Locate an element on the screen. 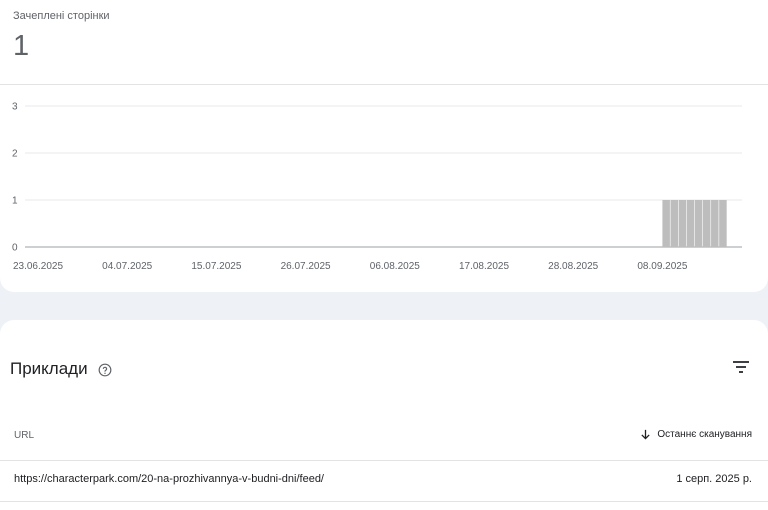  arrow-down-icon is located at coordinates (645, 434).